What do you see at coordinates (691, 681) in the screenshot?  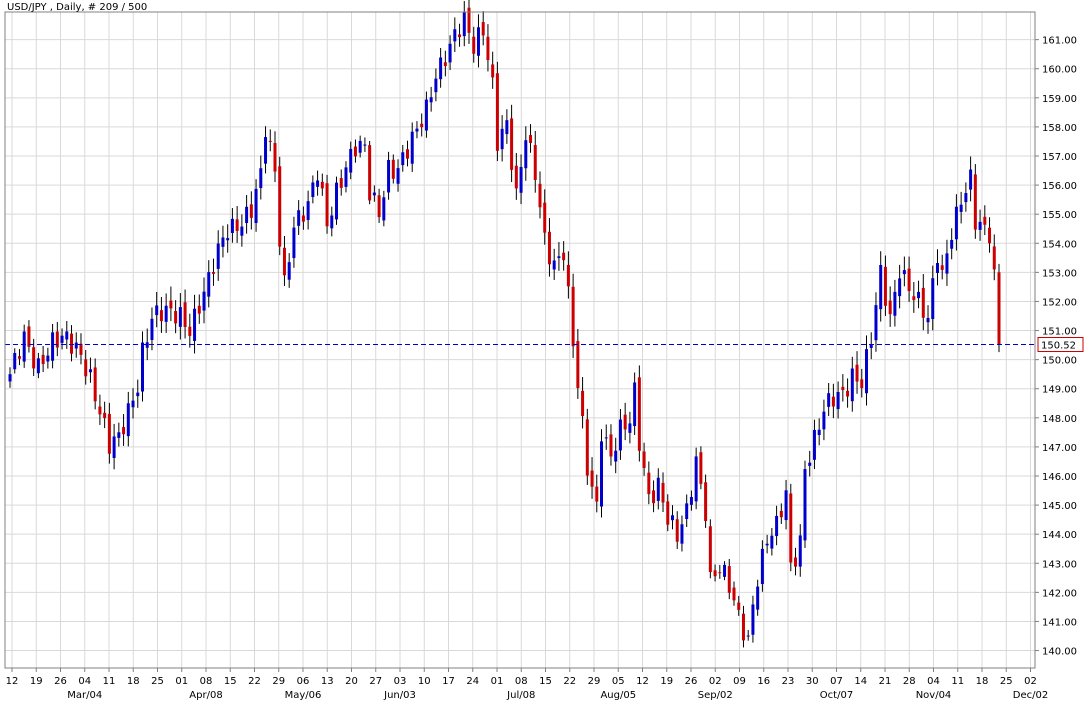 I see `x-tick-label: 26` at bounding box center [691, 681].